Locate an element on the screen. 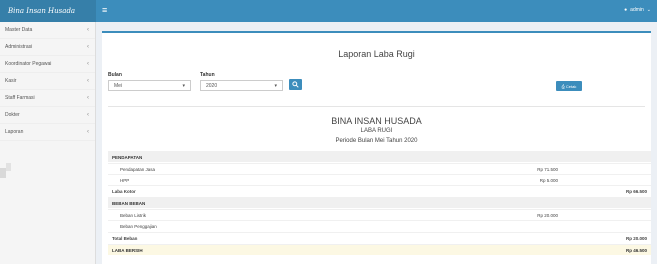 This screenshot has width=657, height=264. search-icon is located at coordinates (295, 84).